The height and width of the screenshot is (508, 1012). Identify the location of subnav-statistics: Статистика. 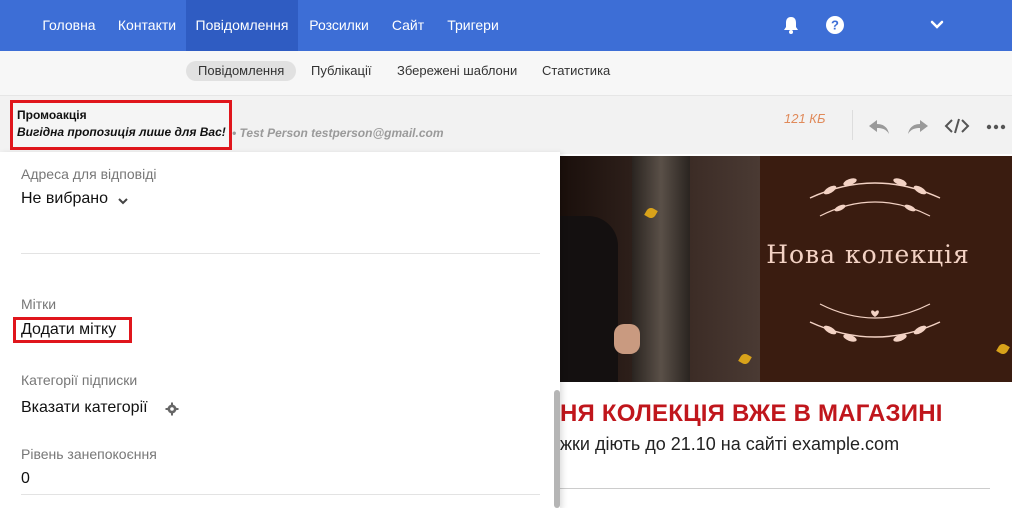
(576, 71).